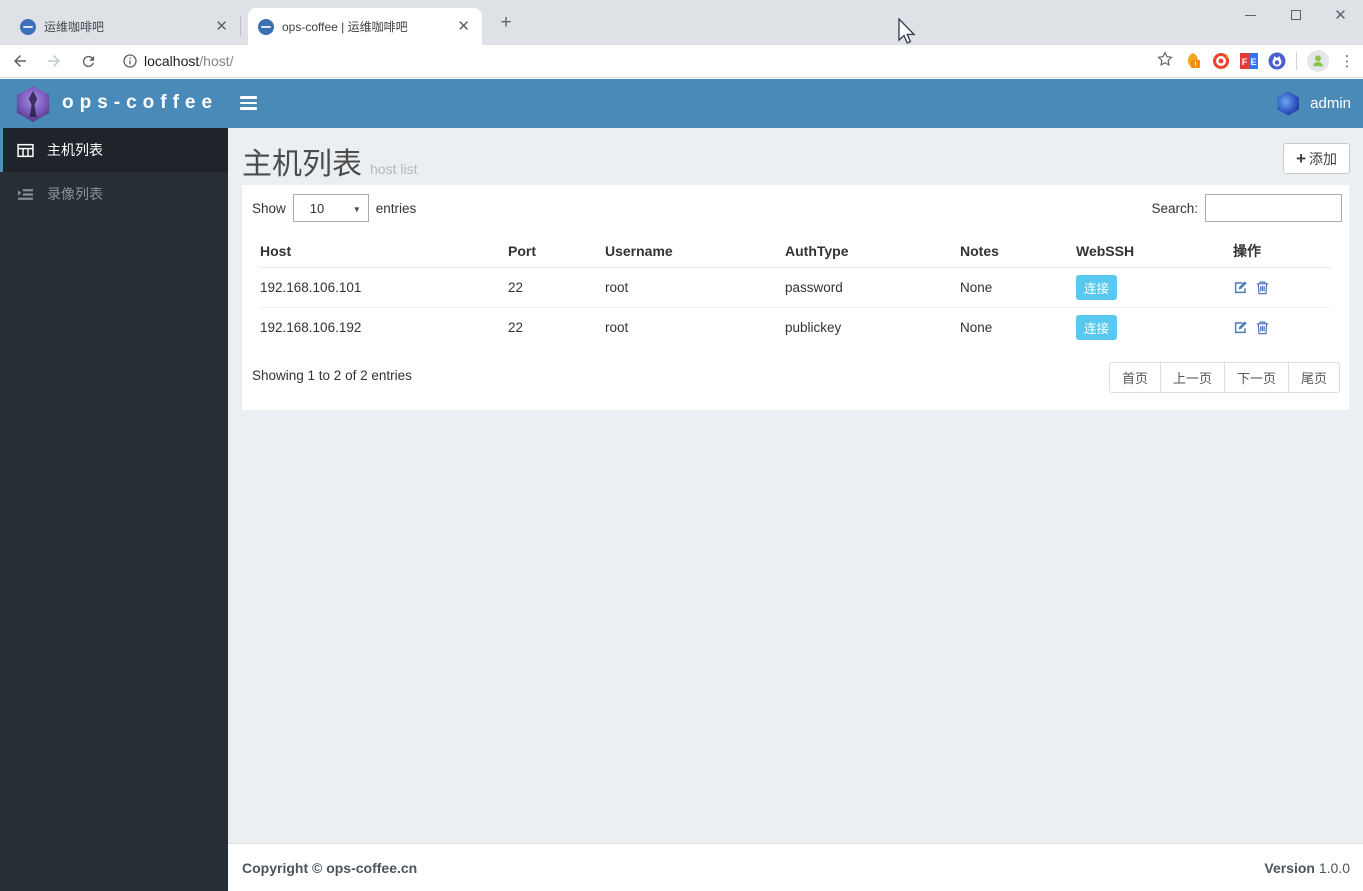  I want to click on sidebar-item-label: 主机列表, so click(75, 150).